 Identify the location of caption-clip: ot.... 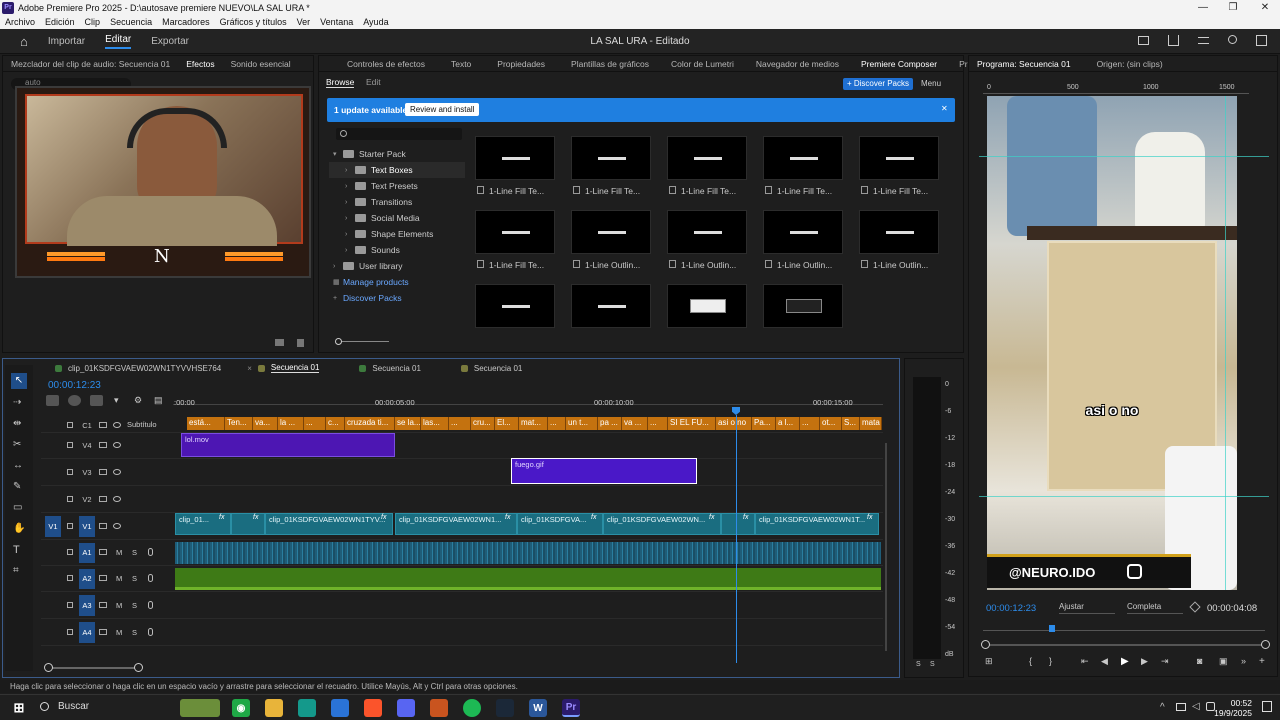
(831, 423).